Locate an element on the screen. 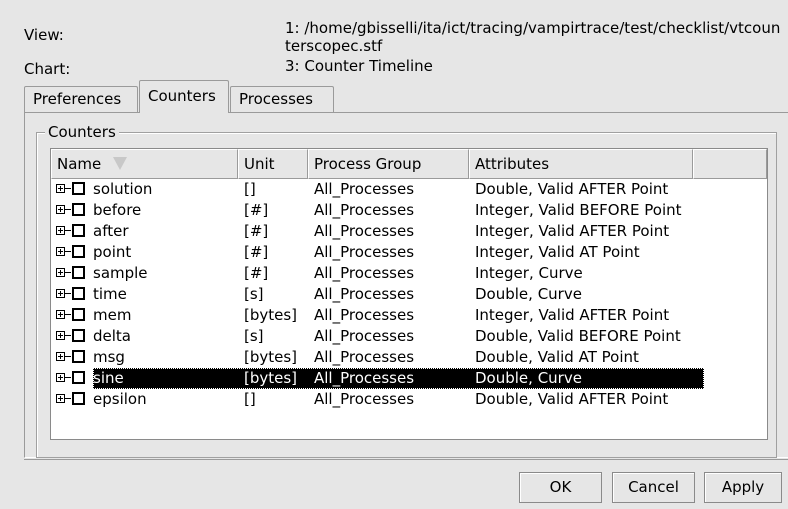 This screenshot has height=509, width=788. cell-name: point is located at coordinates (112, 252).